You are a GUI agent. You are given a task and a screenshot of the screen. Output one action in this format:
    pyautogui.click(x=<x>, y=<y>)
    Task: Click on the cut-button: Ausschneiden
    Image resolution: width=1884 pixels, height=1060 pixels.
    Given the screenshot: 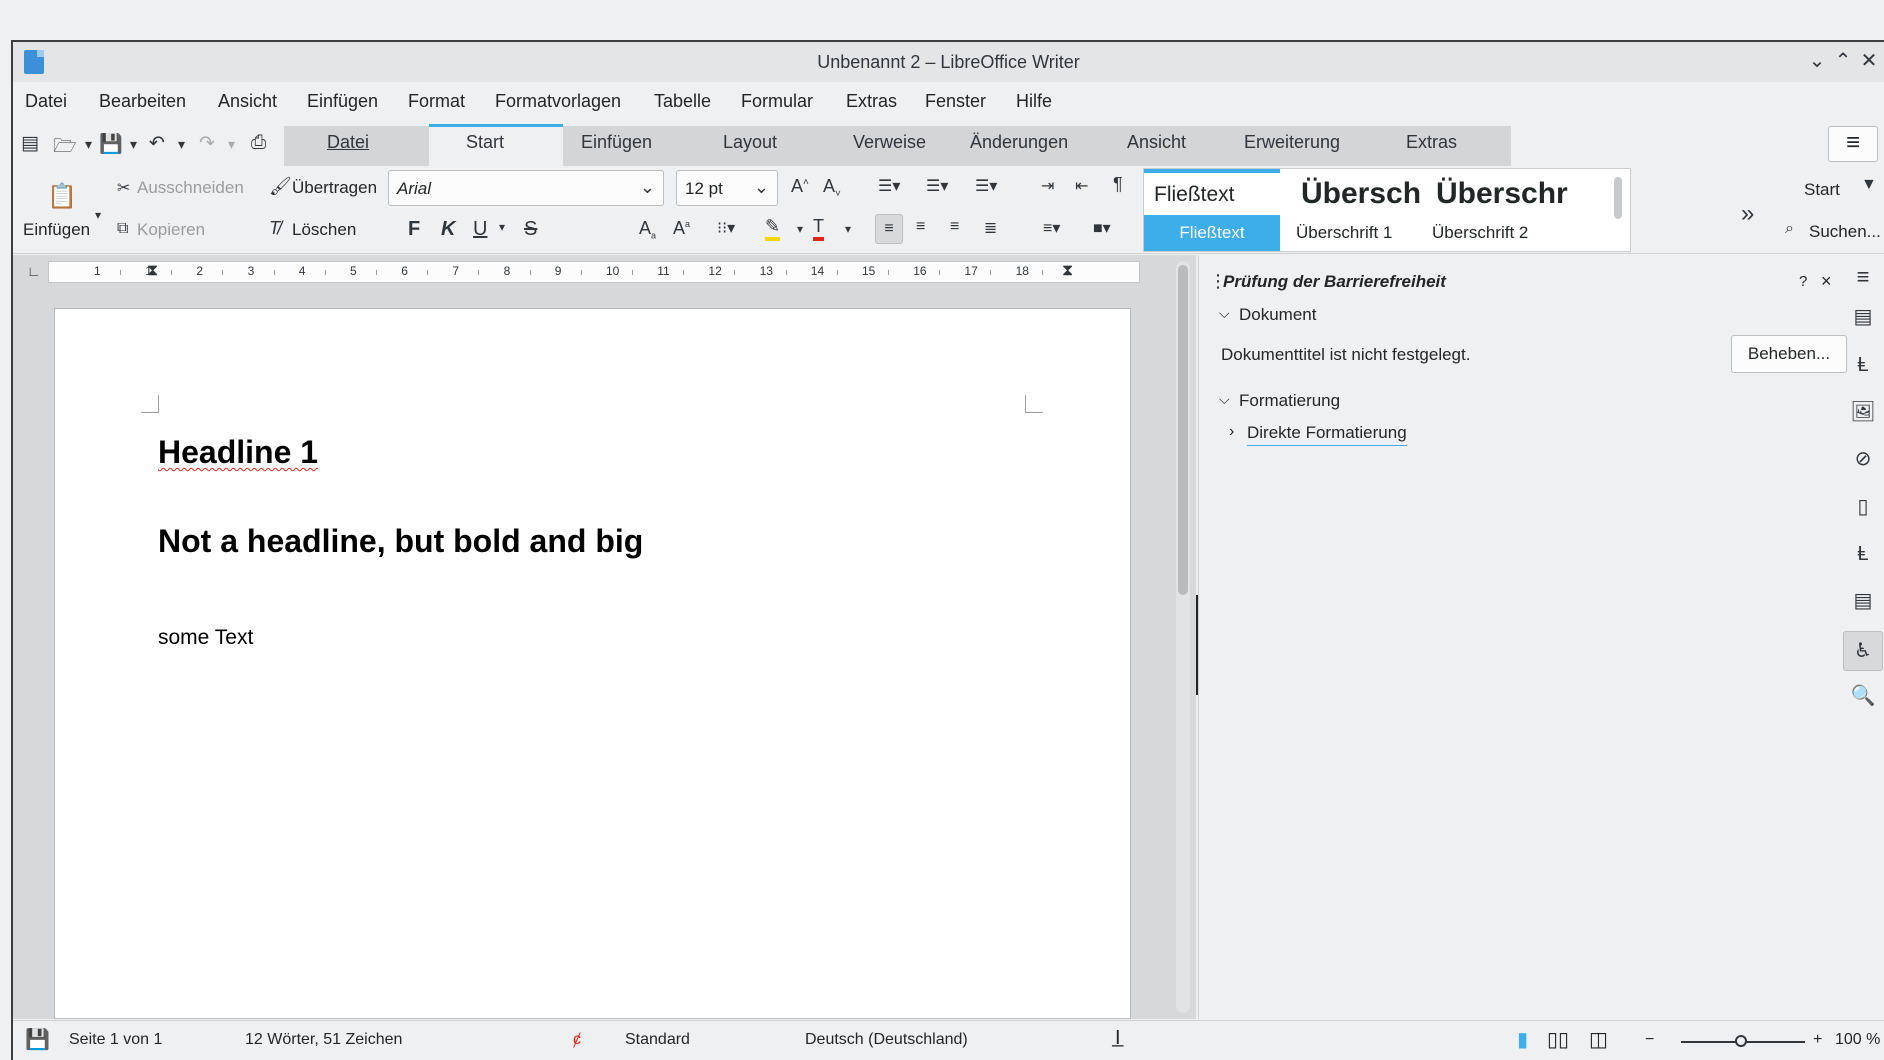 What is the action you would take?
    pyautogui.click(x=190, y=188)
    